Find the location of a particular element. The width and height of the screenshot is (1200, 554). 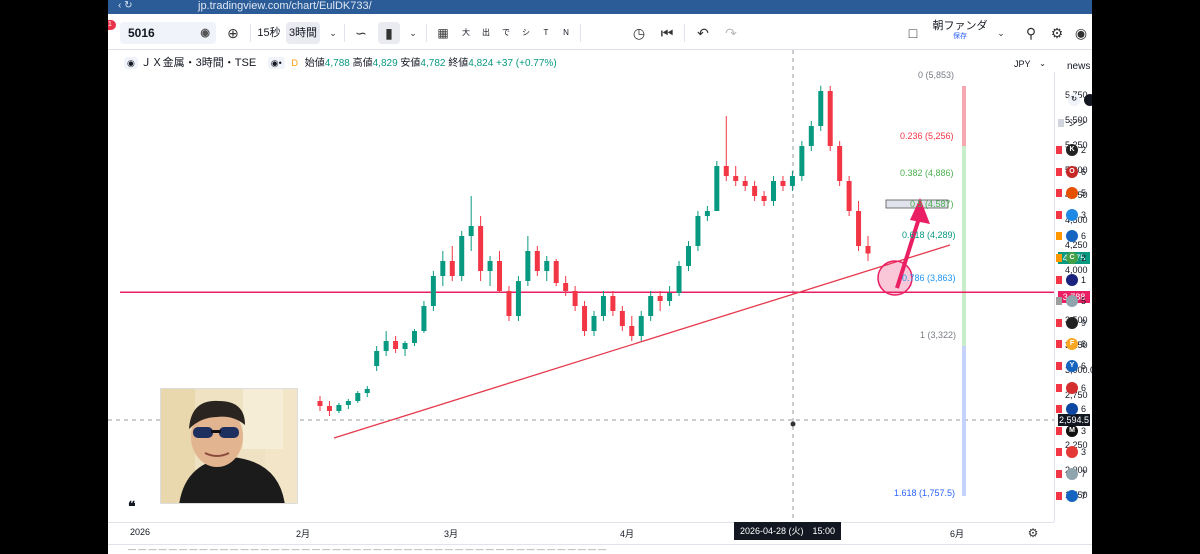

fib-zone-strip-blue is located at coordinates (964, 421).